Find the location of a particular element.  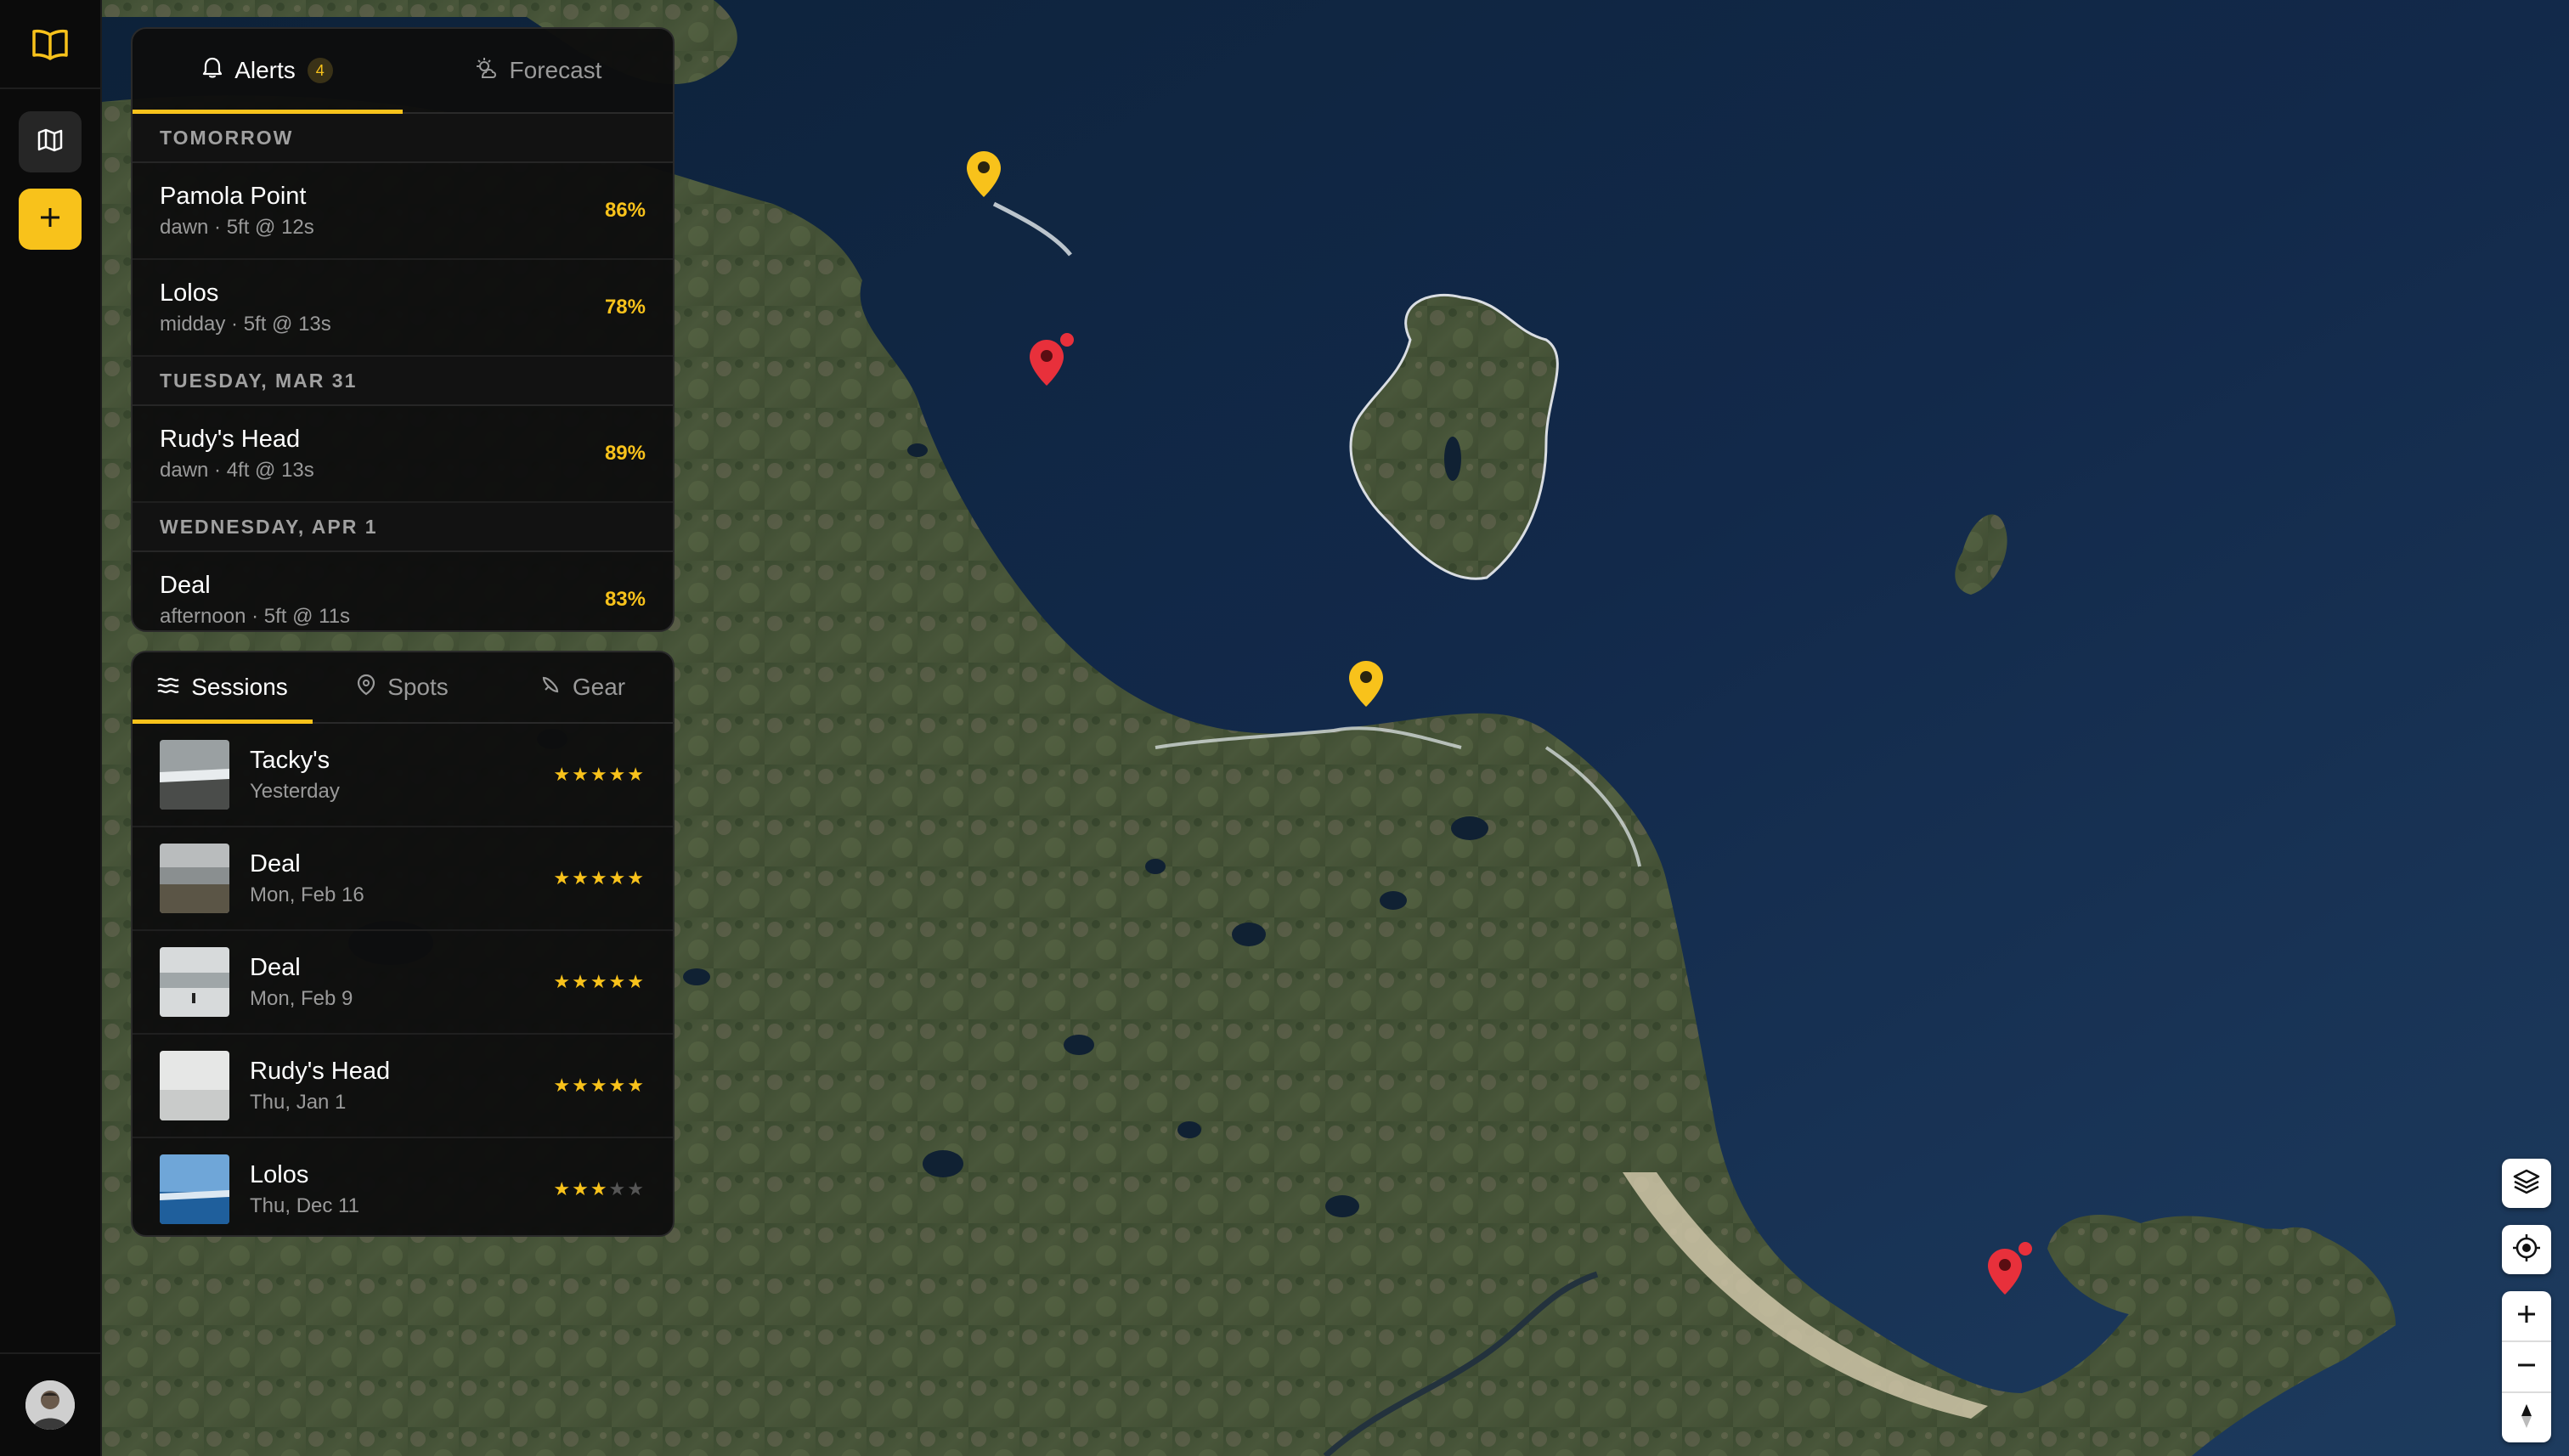

tab-forecast-label: Forecast is located at coordinates (556, 70).